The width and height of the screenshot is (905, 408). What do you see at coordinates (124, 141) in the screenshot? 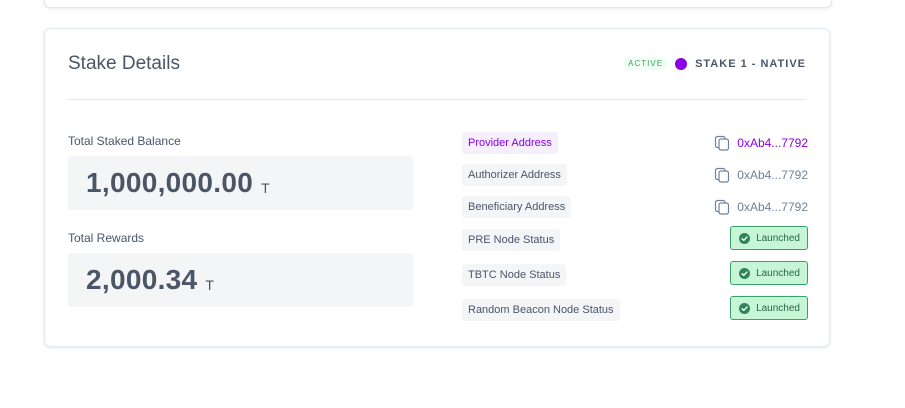
I see `staked-balance-label: Total Staked Balance` at bounding box center [124, 141].